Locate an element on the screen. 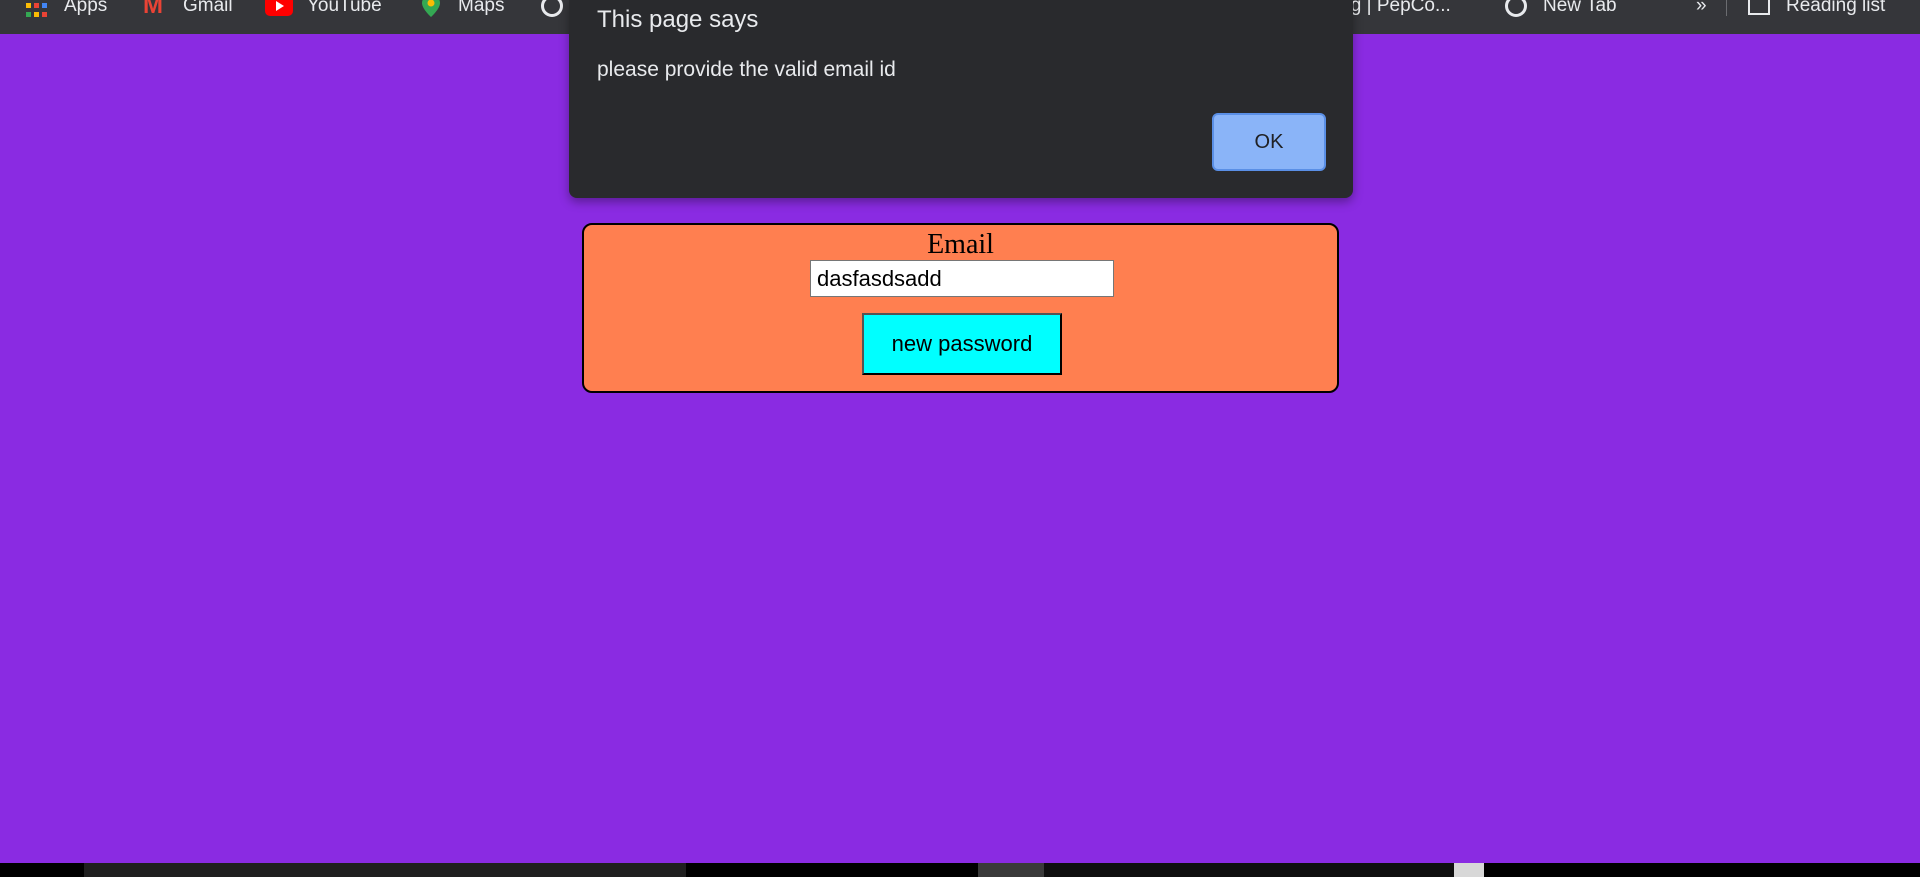 The height and width of the screenshot is (877, 1920). youtube-icon is located at coordinates (279, 8).